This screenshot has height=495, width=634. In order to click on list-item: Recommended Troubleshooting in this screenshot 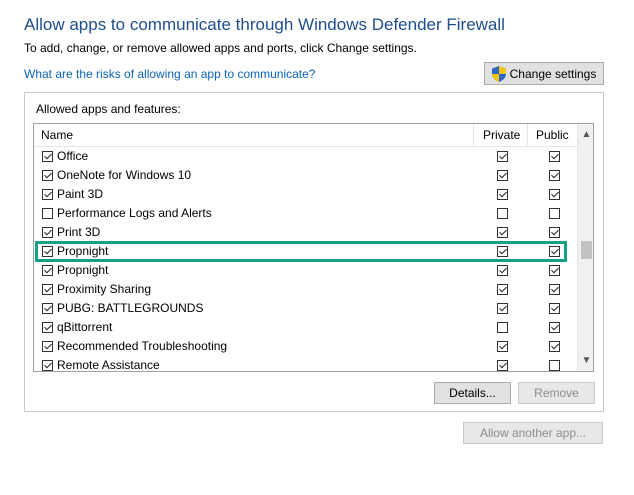, I will do `click(305, 346)`.